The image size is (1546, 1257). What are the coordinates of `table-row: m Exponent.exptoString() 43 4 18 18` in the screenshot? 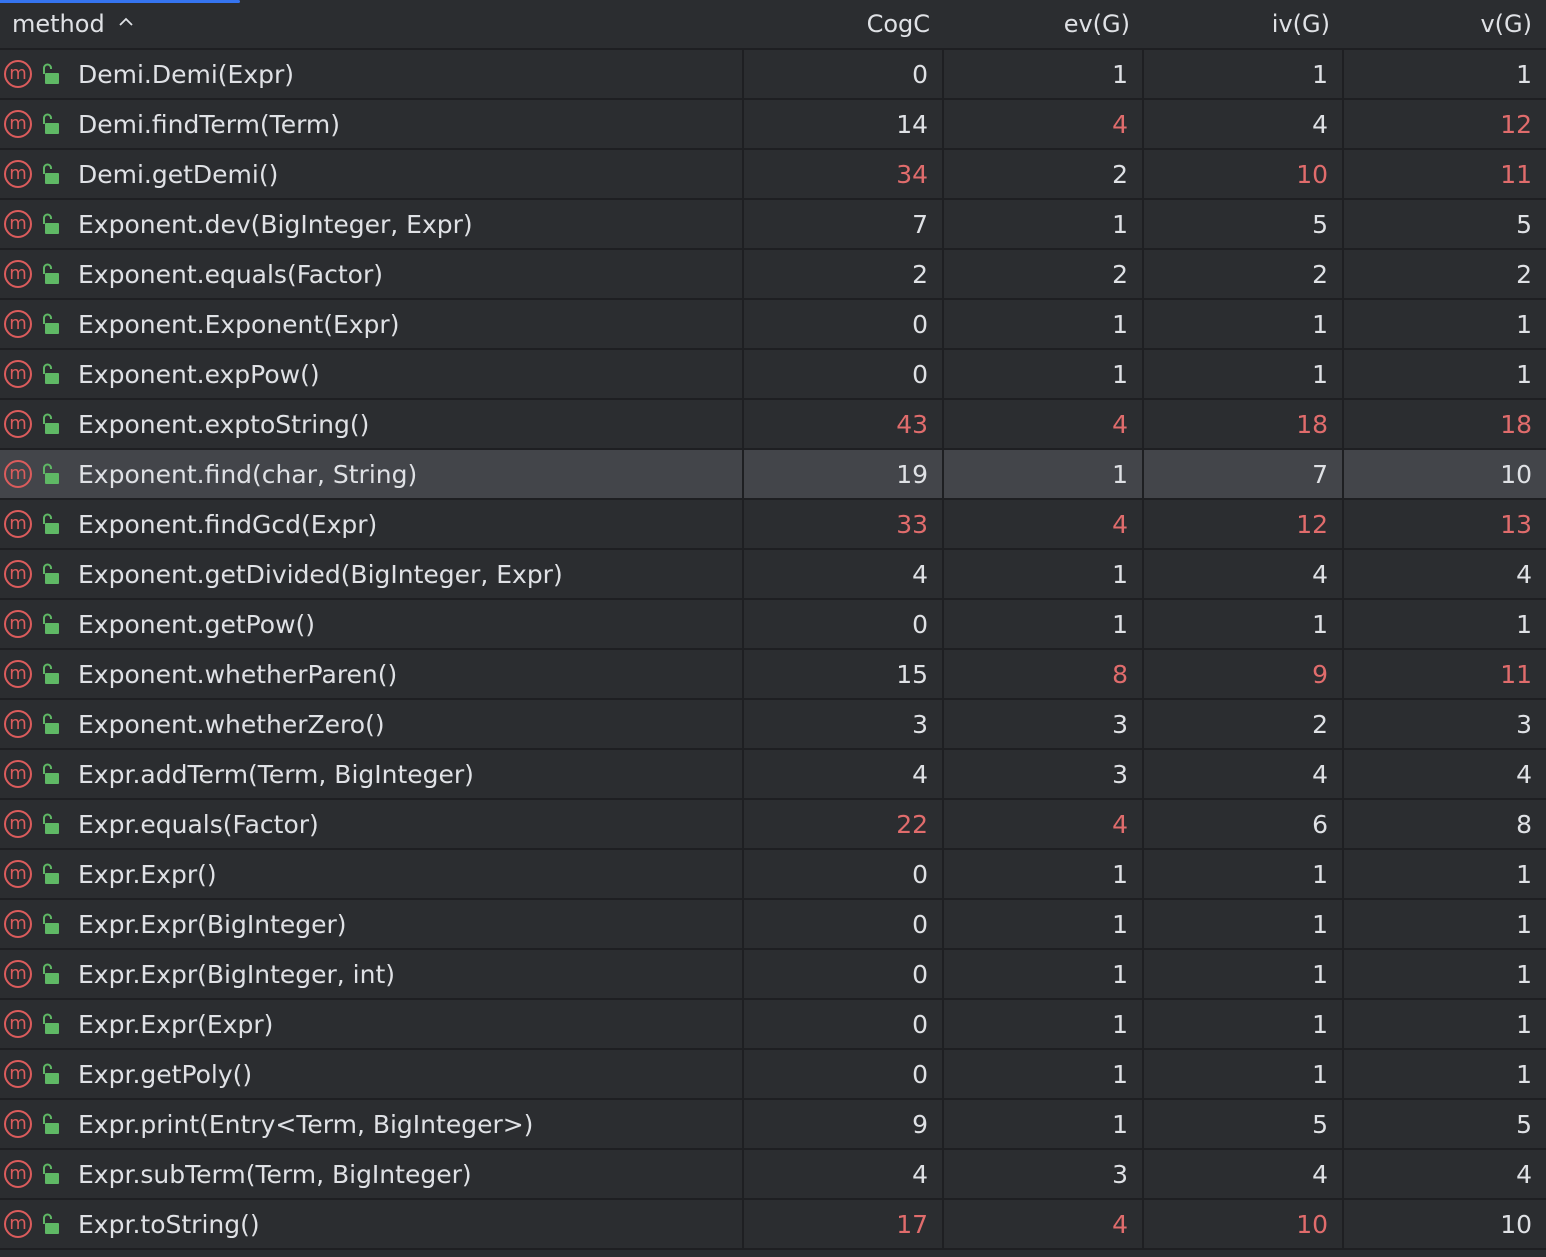 It's located at (773, 425).